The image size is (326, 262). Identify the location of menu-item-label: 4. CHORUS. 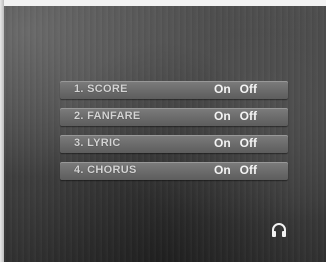
(105, 170).